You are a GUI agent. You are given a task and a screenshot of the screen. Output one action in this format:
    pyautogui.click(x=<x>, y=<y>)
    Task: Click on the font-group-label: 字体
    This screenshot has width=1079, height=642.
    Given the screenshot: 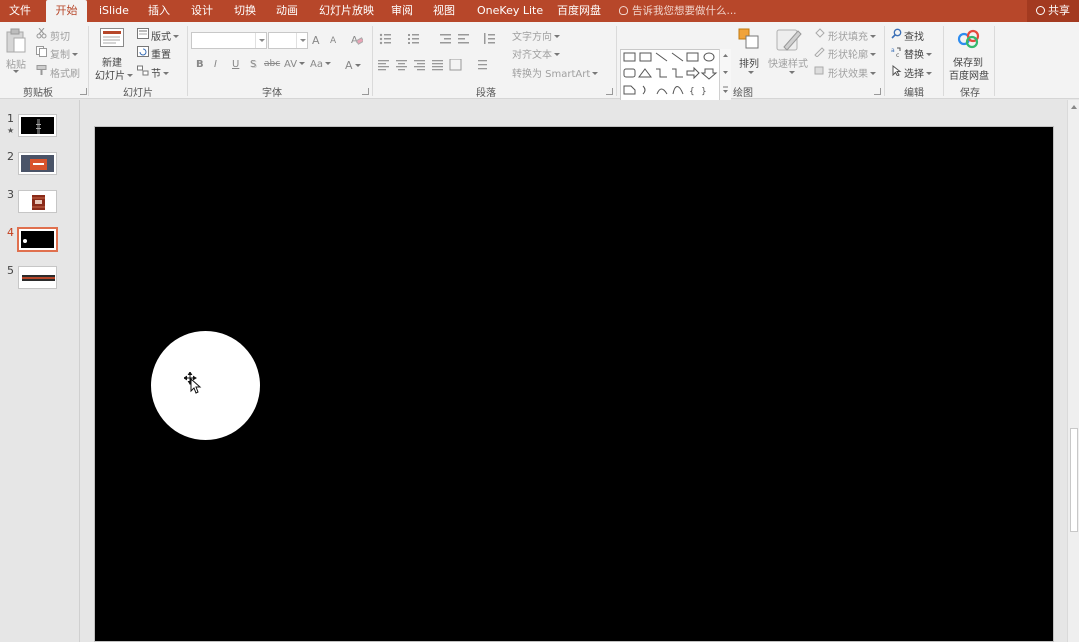 What is the action you would take?
    pyautogui.click(x=272, y=93)
    